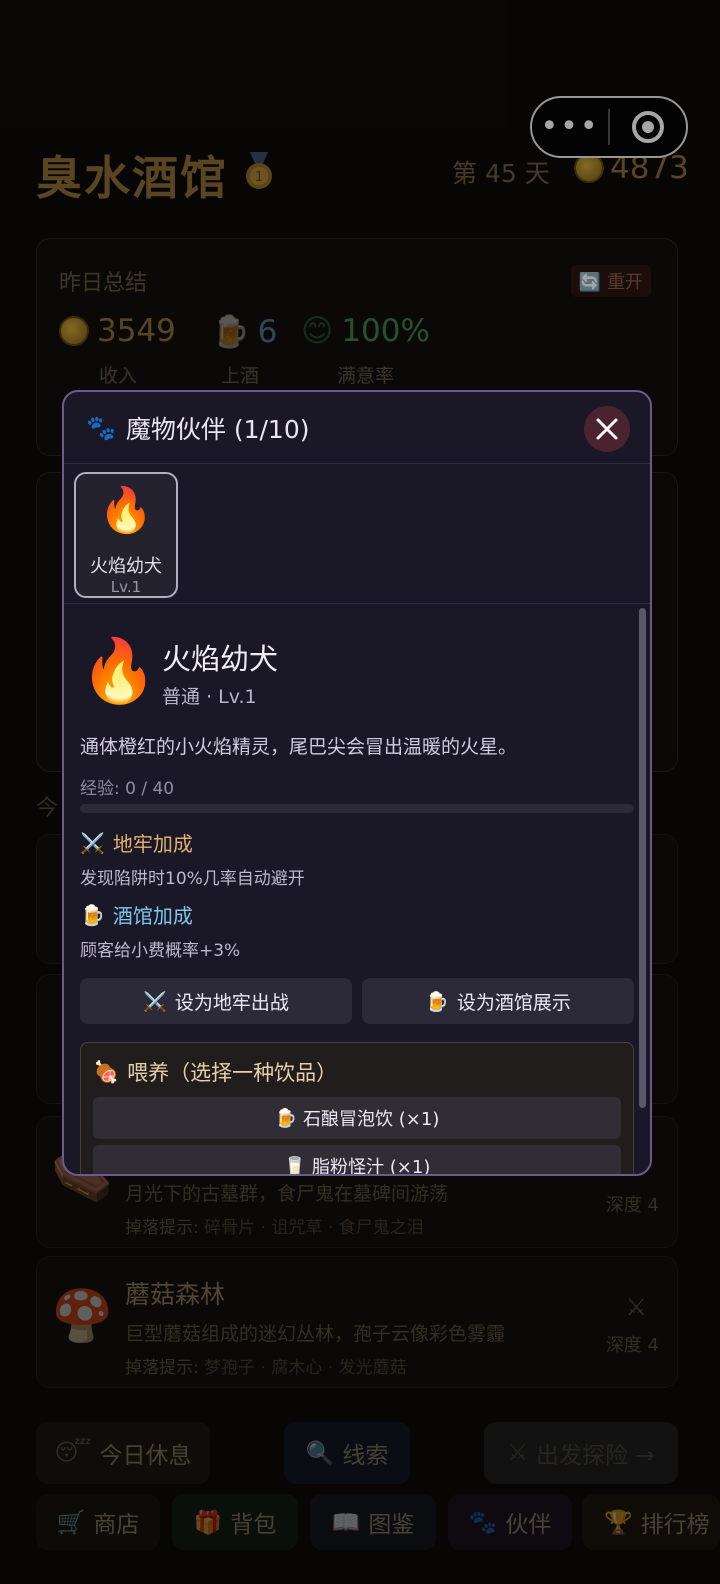 The image size is (720, 1584). What do you see at coordinates (299, 747) in the screenshot?
I see `pet-description: 通体橙红的小火焰精灵，尾巴尖会冒出温暖的火星。` at bounding box center [299, 747].